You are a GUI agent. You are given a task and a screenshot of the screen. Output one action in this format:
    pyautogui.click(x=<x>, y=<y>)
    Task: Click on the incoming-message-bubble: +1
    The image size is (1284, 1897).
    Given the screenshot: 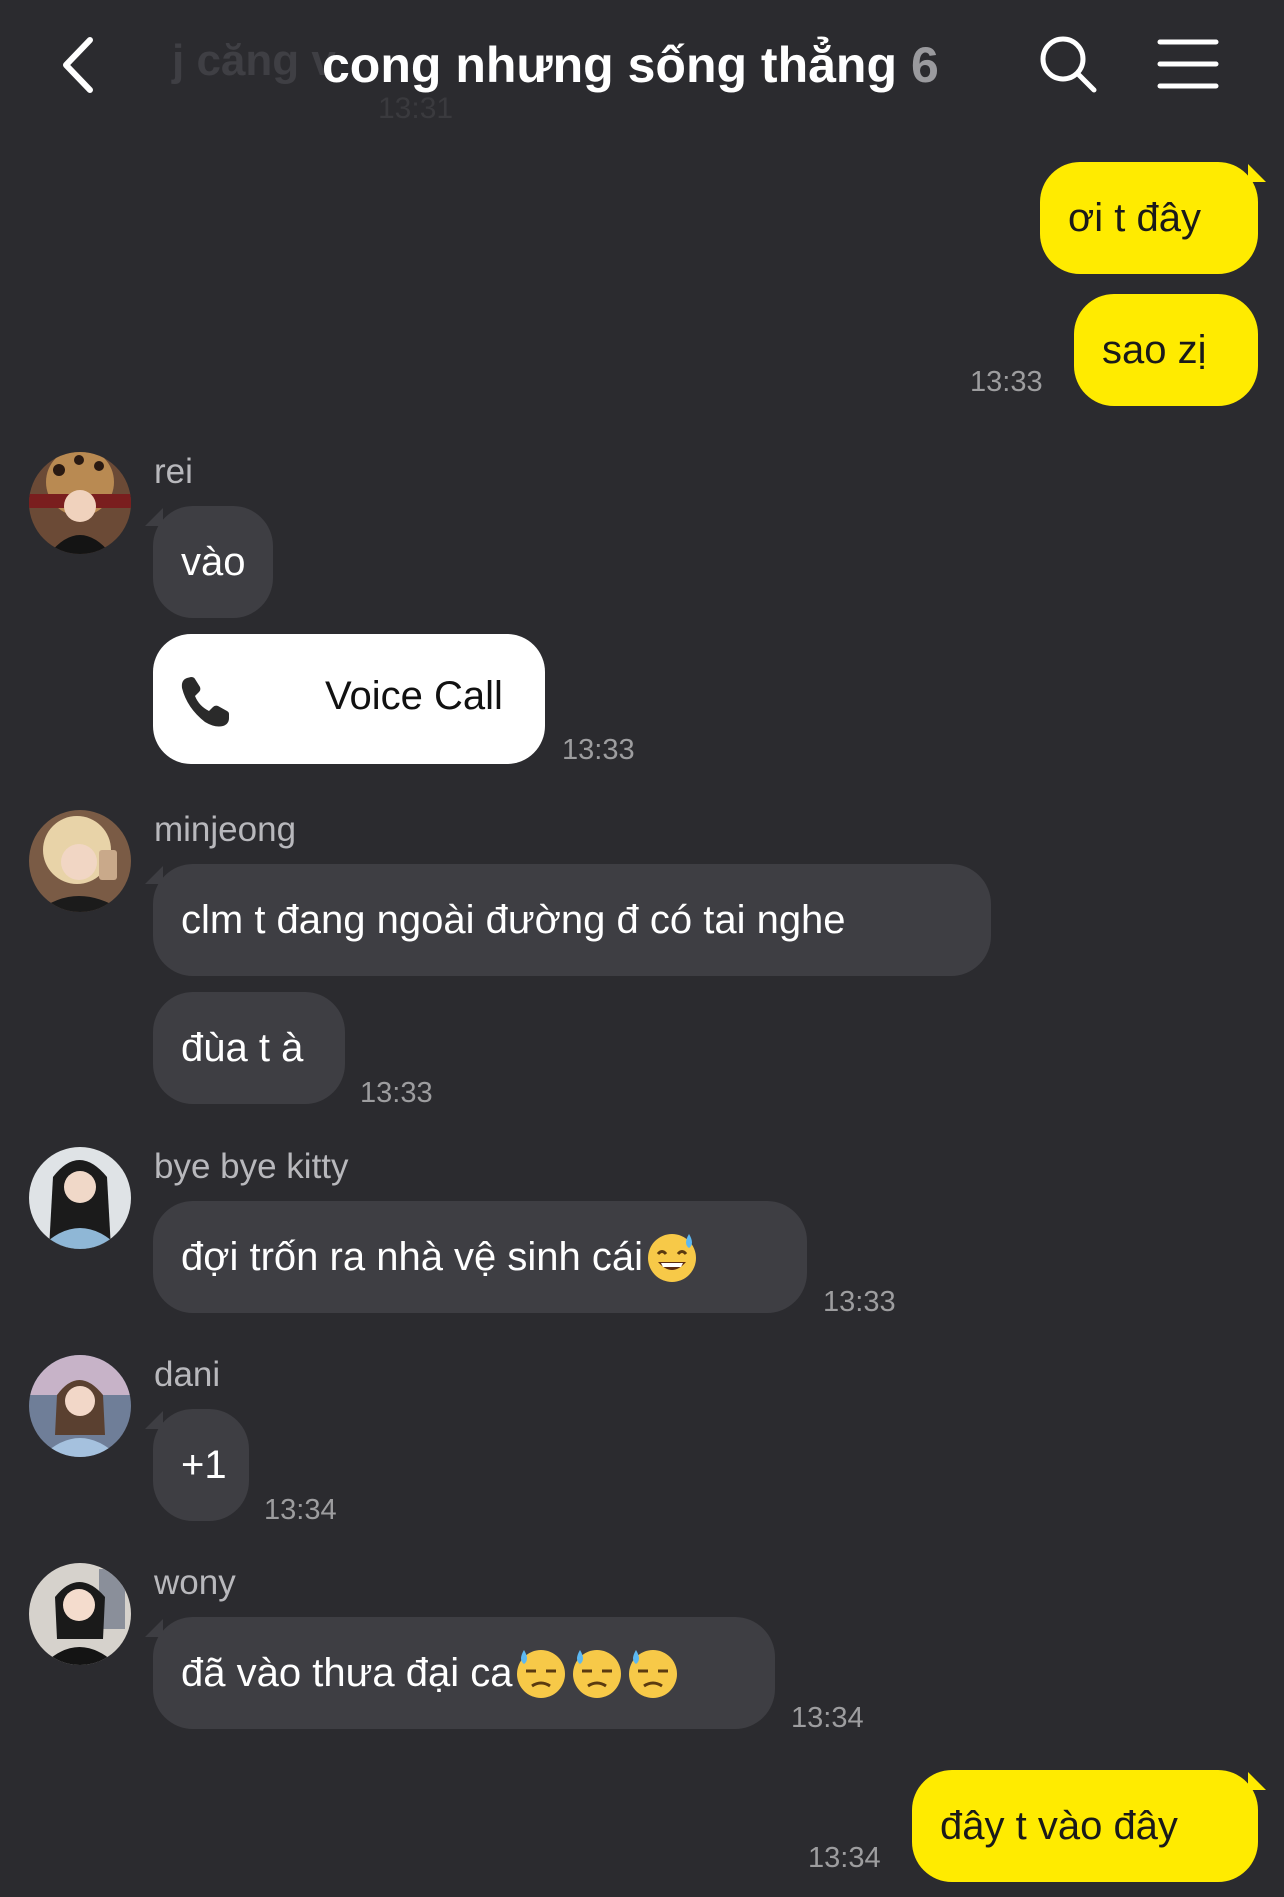 What is the action you would take?
    pyautogui.click(x=201, y=1465)
    